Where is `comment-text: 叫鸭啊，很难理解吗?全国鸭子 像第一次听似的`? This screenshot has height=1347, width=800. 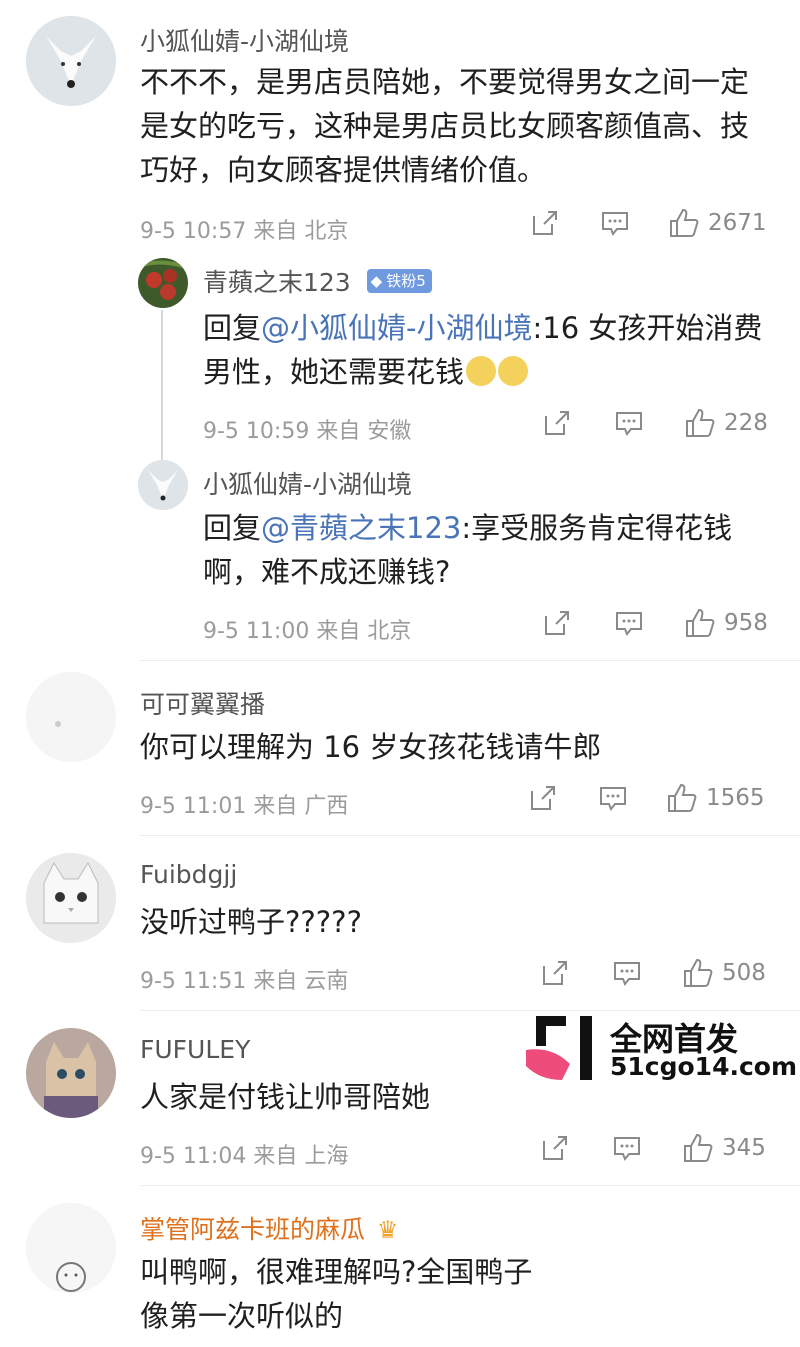 comment-text: 叫鸭啊，很难理解吗?全国鸭子 像第一次听似的 is located at coordinates (450, 1294).